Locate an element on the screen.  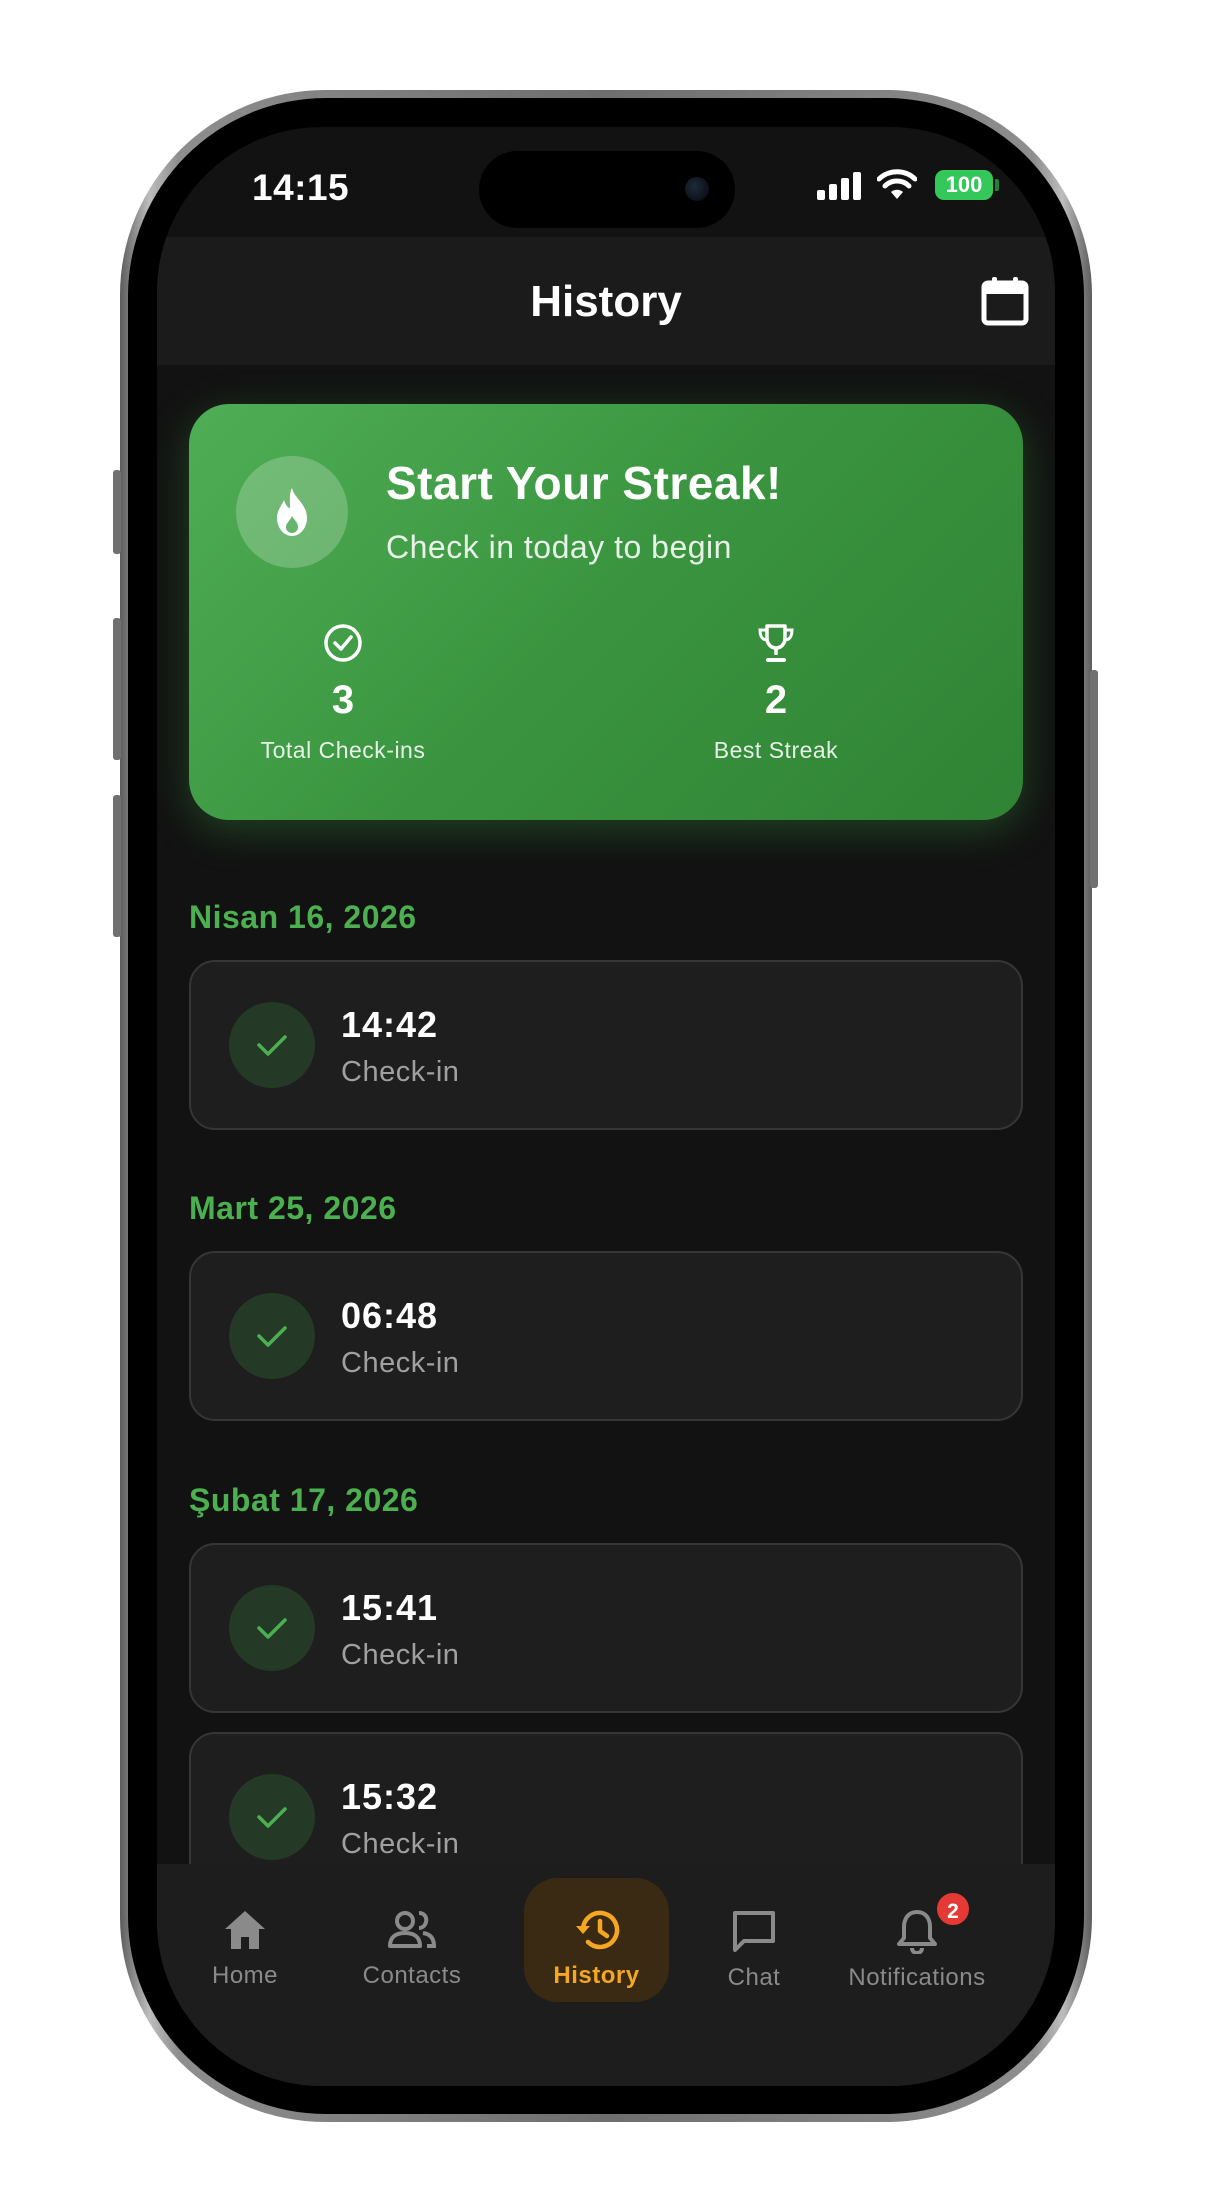
nav-contacts: Contacts is located at coordinates (412, 1940).